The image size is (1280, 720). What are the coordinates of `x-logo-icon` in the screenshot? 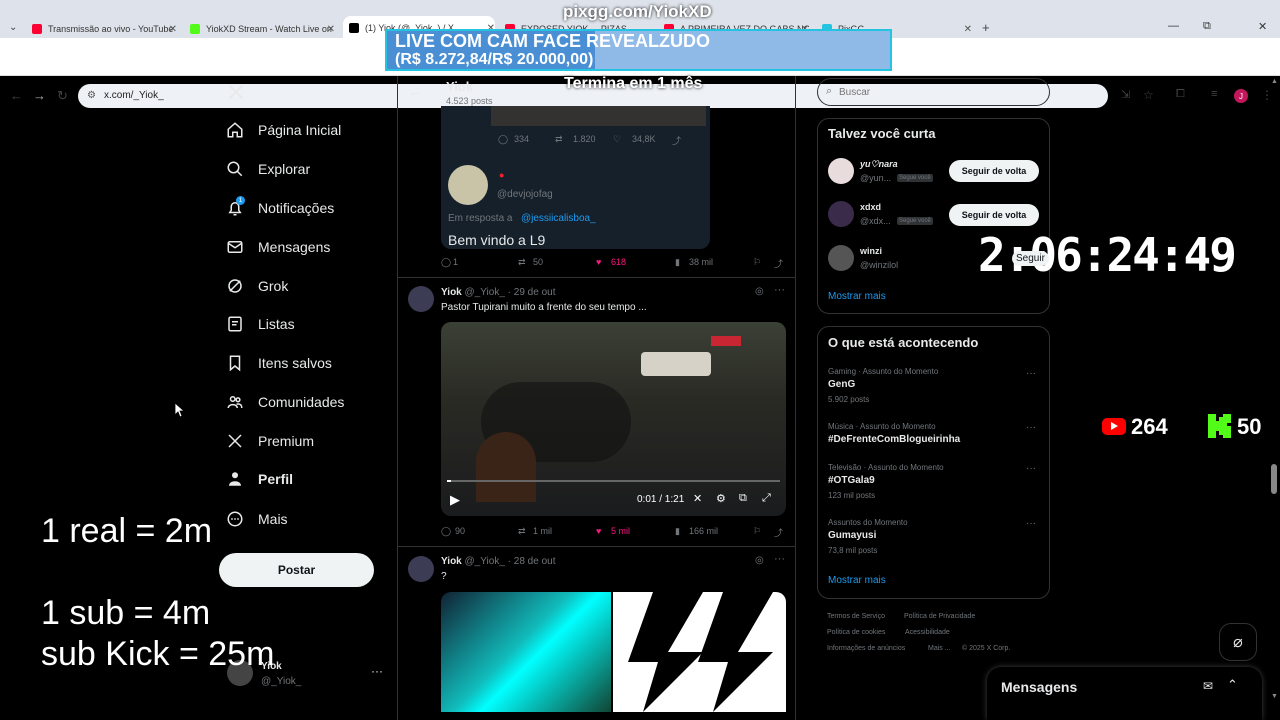 It's located at (236, 92).